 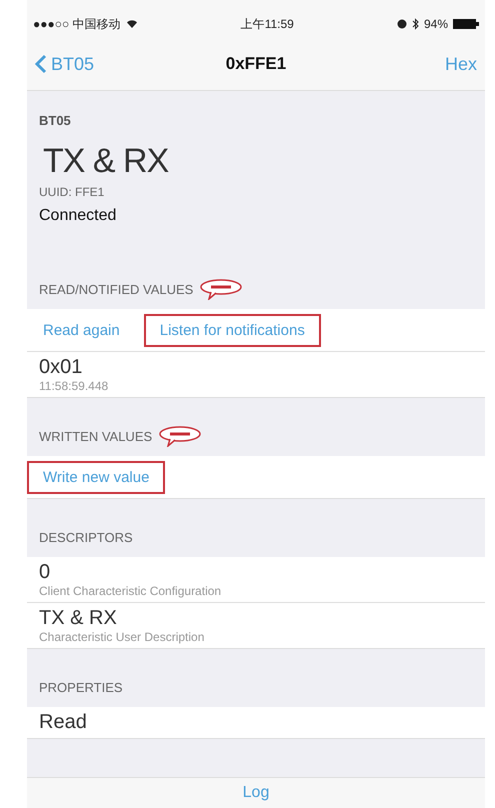 What do you see at coordinates (256, 64) in the screenshot?
I see `nav-title: 0xFFE1` at bounding box center [256, 64].